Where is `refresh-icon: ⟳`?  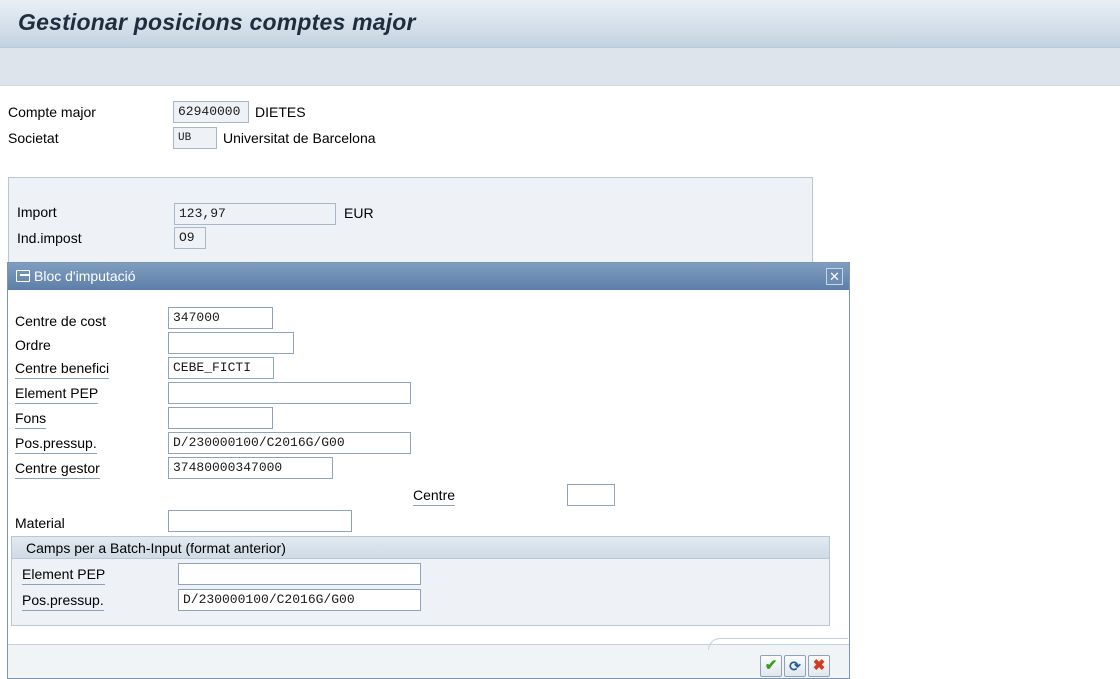 refresh-icon: ⟳ is located at coordinates (795, 666).